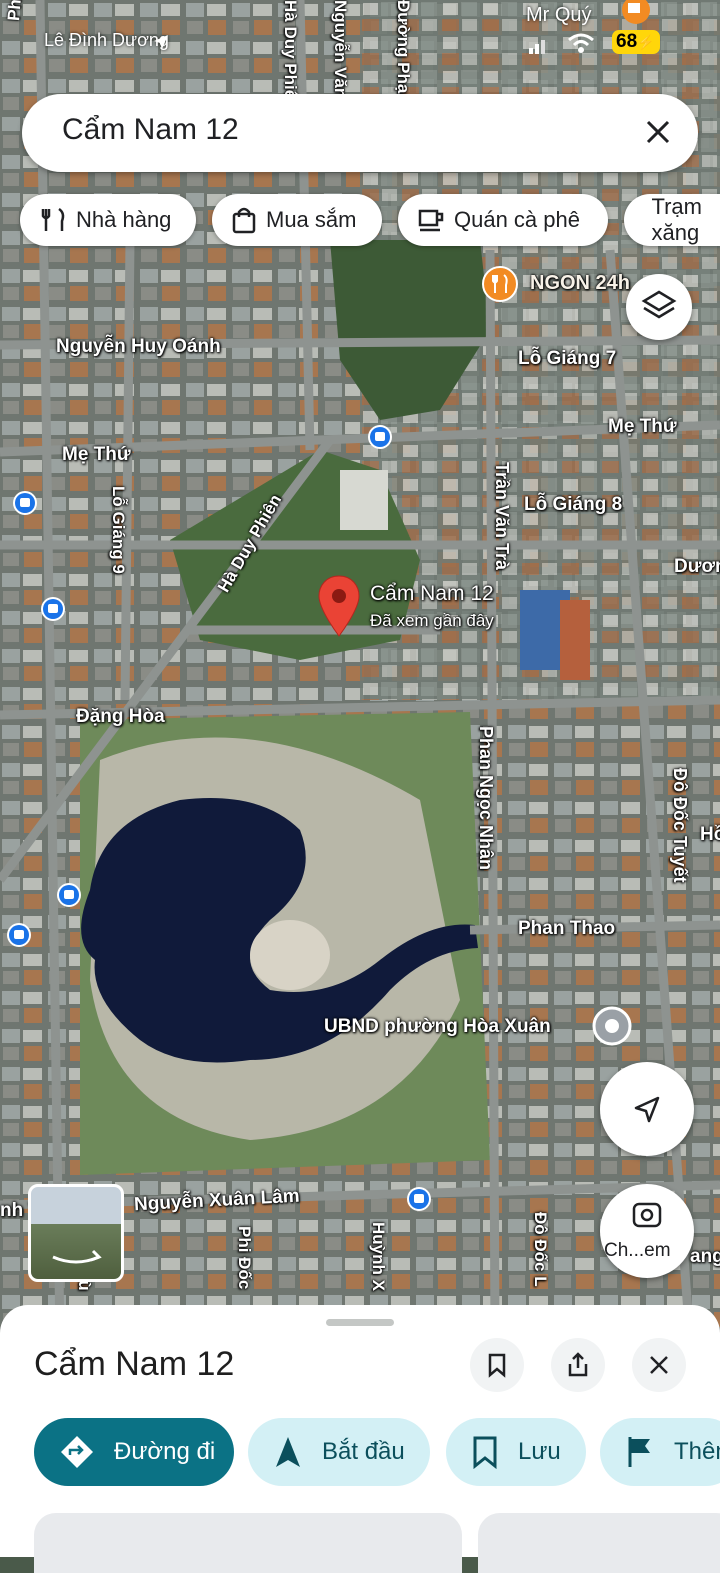 This screenshot has height=1573, width=720. Describe the element at coordinates (138, 346) in the screenshot. I see `street-label: Nguyễn Huy Oánh` at that location.